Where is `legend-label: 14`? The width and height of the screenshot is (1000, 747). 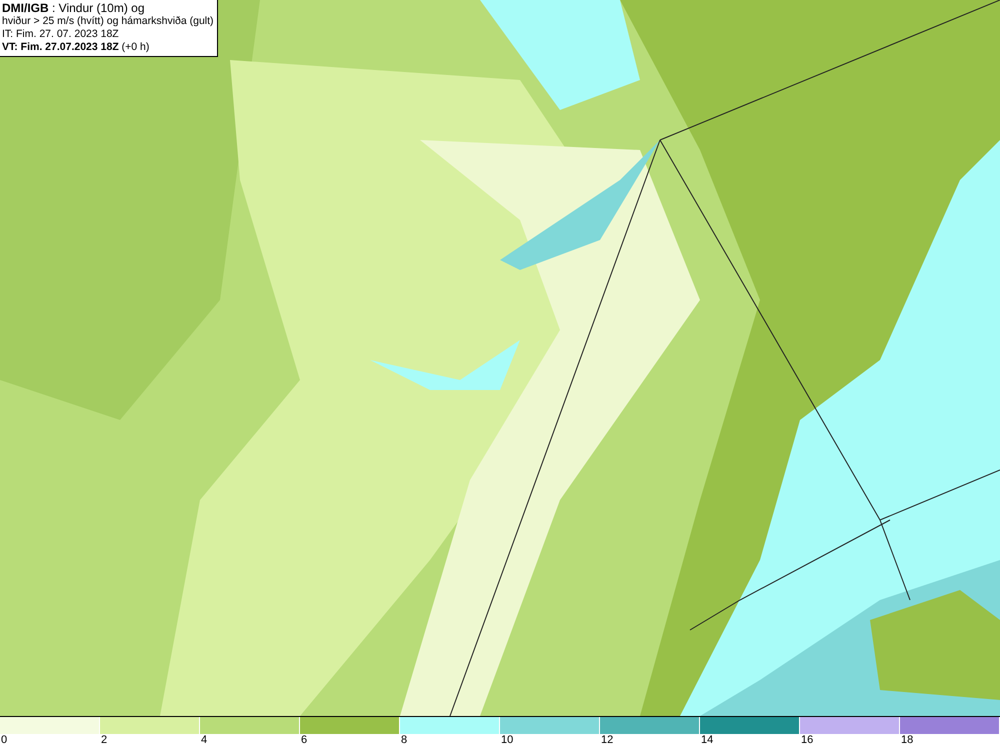 legend-label: 14 is located at coordinates (707, 740).